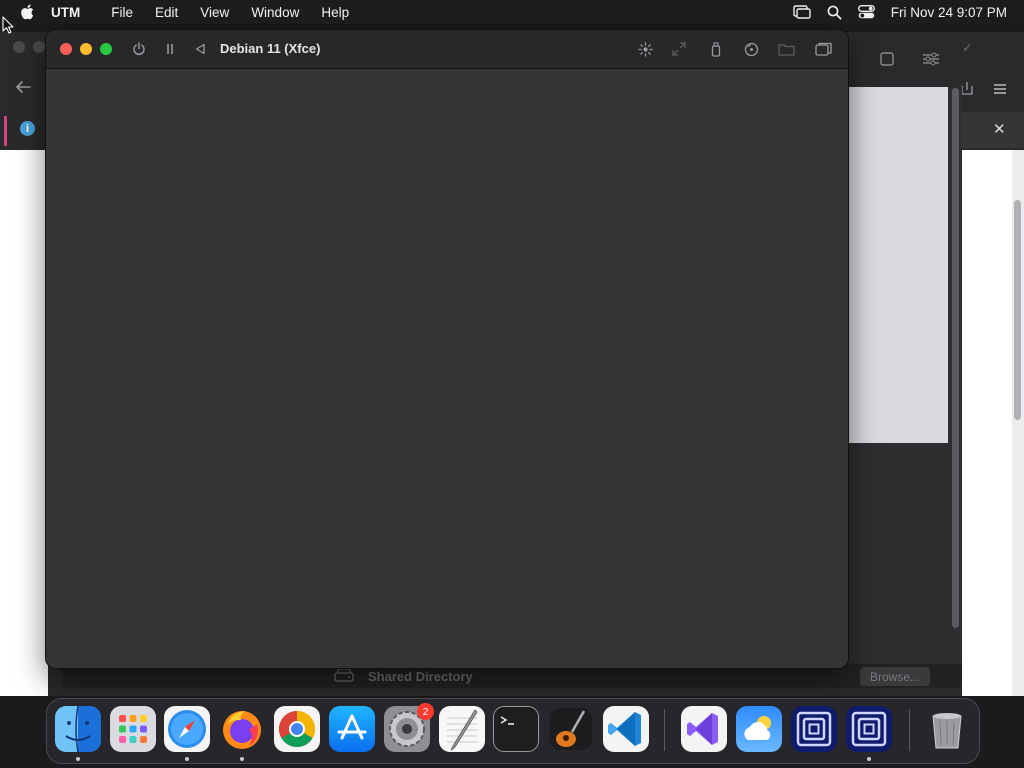 This screenshot has width=1024, height=768. I want to click on menu-view: View, so click(214, 12).